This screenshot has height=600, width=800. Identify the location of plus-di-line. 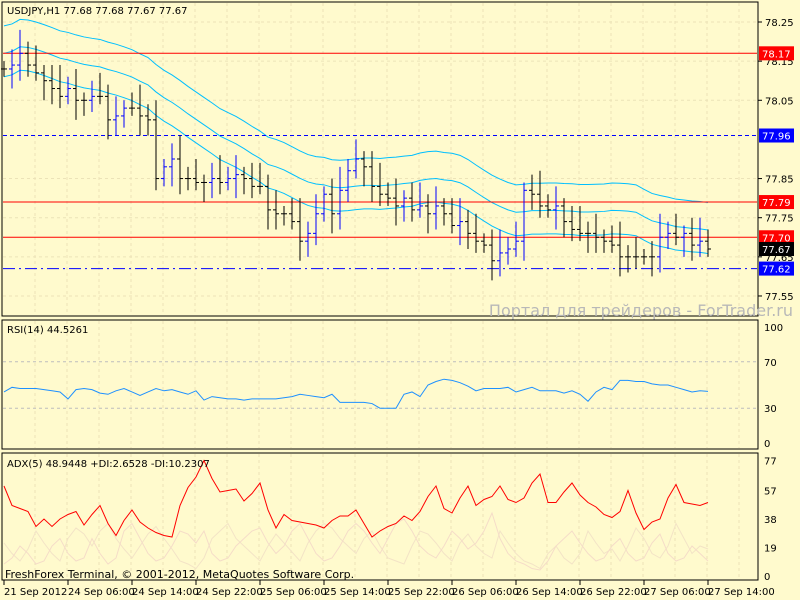
(356, 546).